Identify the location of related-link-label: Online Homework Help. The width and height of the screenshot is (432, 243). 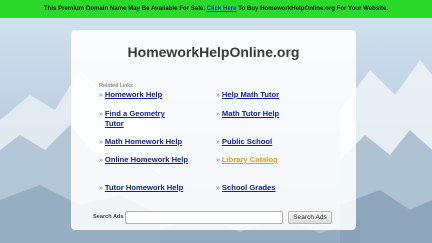
(147, 160).